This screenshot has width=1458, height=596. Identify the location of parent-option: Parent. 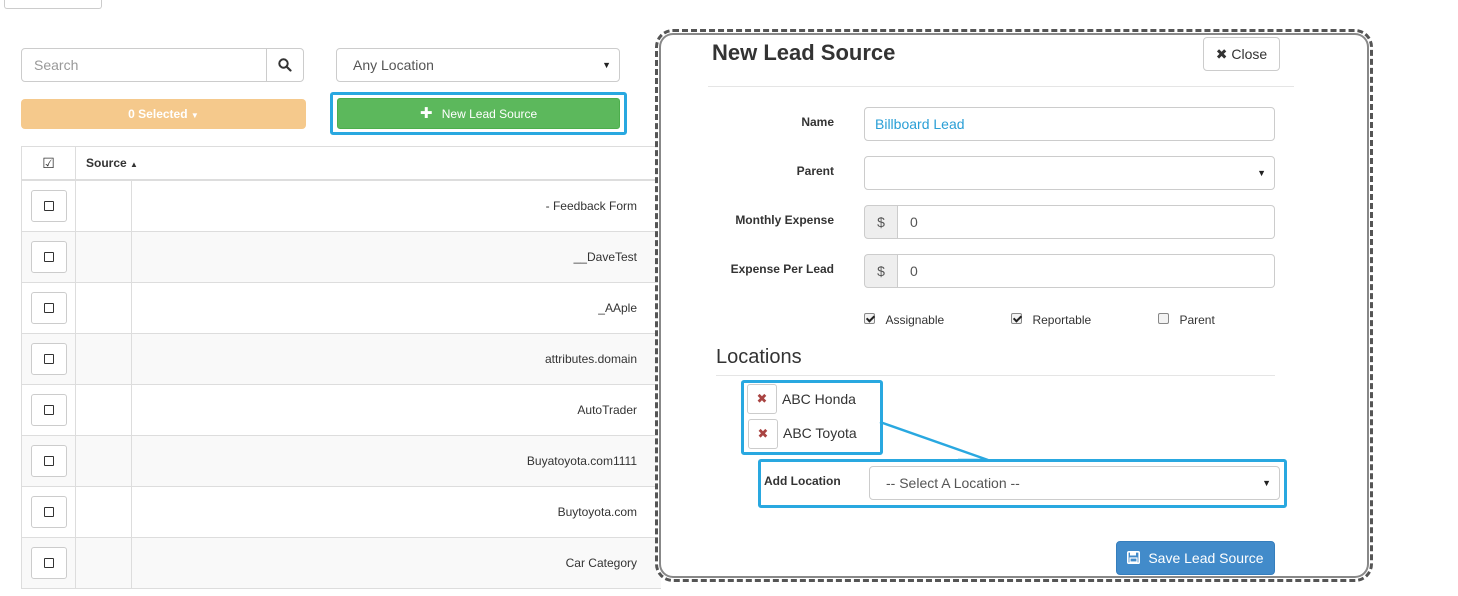
(1186, 320).